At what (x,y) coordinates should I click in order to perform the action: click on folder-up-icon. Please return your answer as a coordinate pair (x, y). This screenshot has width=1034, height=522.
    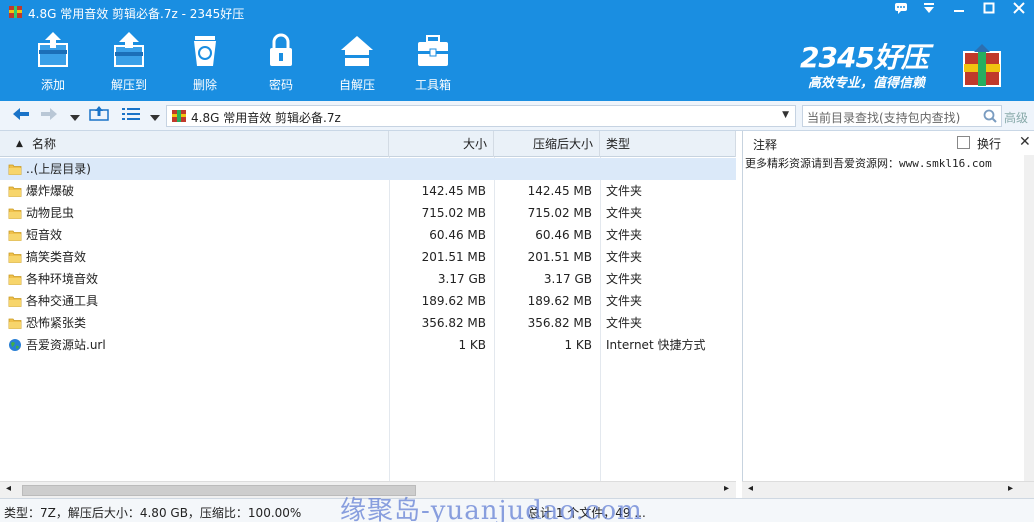
    Looking at the image, I should click on (99, 113).